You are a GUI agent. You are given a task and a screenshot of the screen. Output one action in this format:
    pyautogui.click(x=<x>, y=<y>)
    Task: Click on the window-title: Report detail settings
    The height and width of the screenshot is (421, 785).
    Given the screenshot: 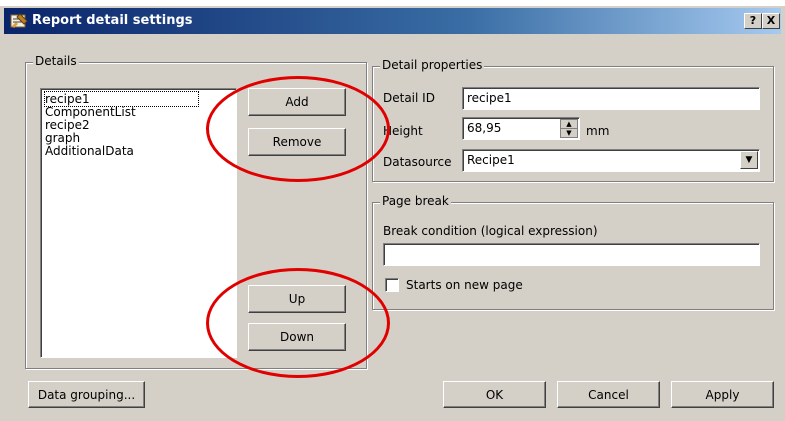 What is the action you would take?
    pyautogui.click(x=112, y=20)
    